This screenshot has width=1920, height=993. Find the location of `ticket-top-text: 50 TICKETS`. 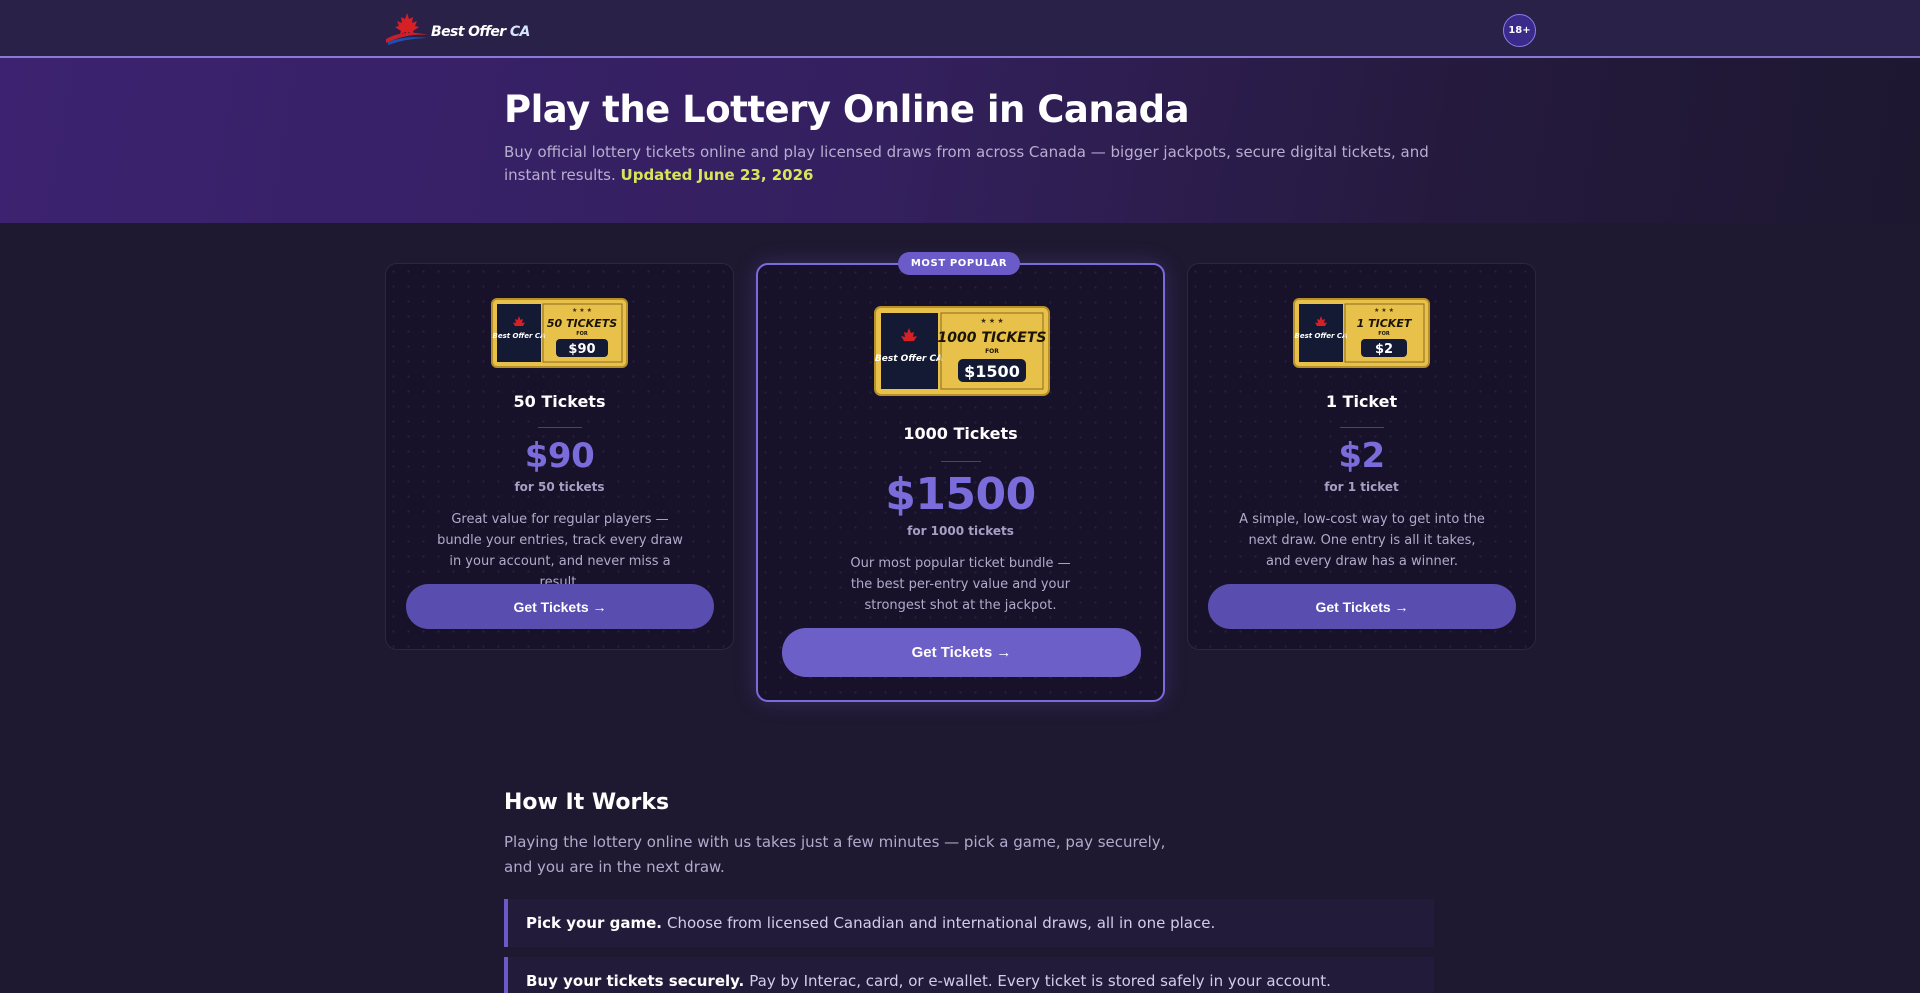

ticket-top-text: 50 TICKETS is located at coordinates (582, 323).